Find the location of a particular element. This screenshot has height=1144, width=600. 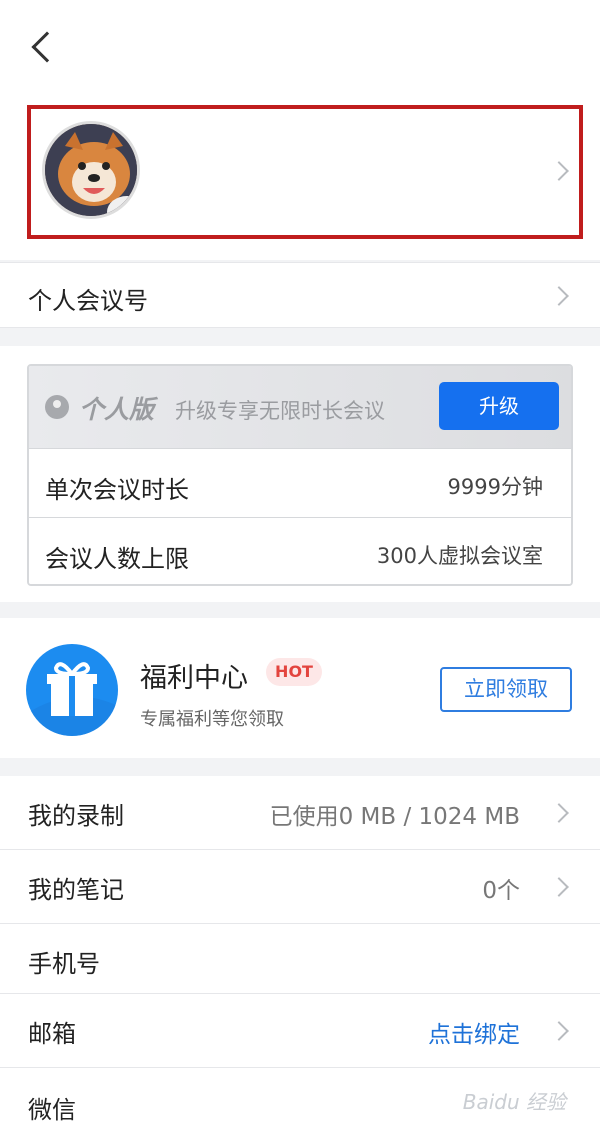

notes-row: 我的笔记 0个 is located at coordinates (300, 887).